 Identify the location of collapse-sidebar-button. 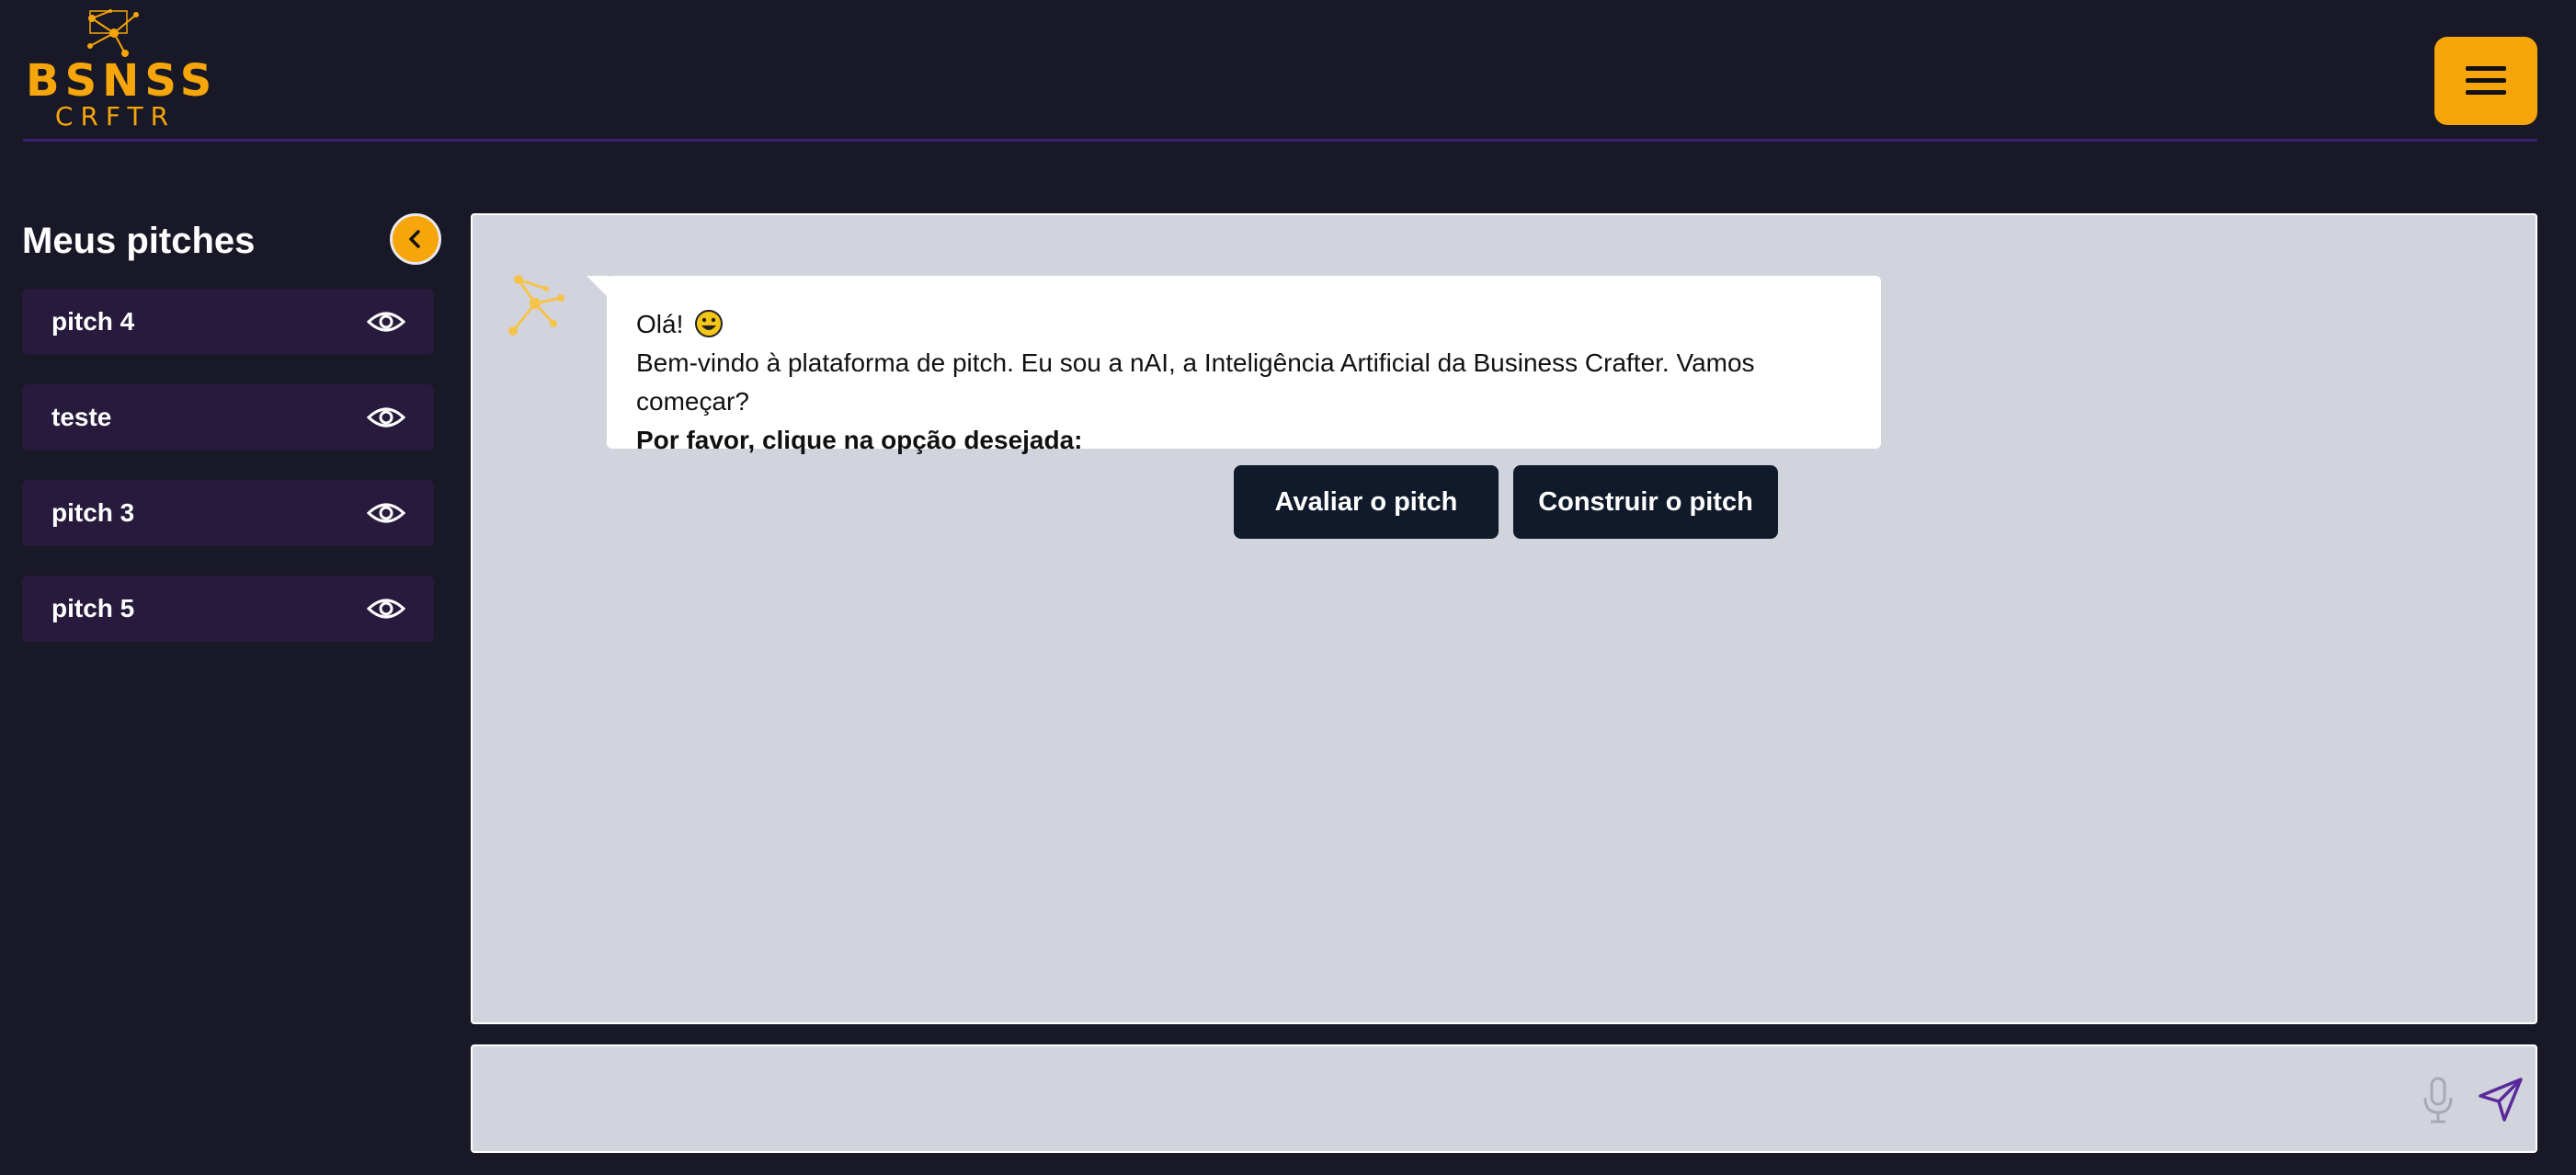
(415, 239).